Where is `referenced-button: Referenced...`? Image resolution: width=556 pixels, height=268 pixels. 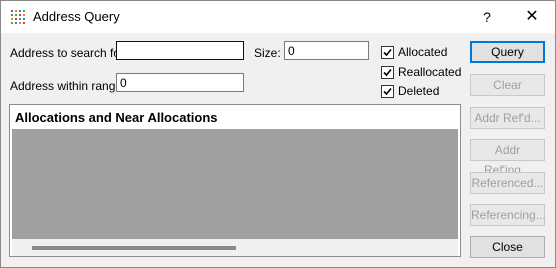 referenced-button: Referenced... is located at coordinates (507, 183).